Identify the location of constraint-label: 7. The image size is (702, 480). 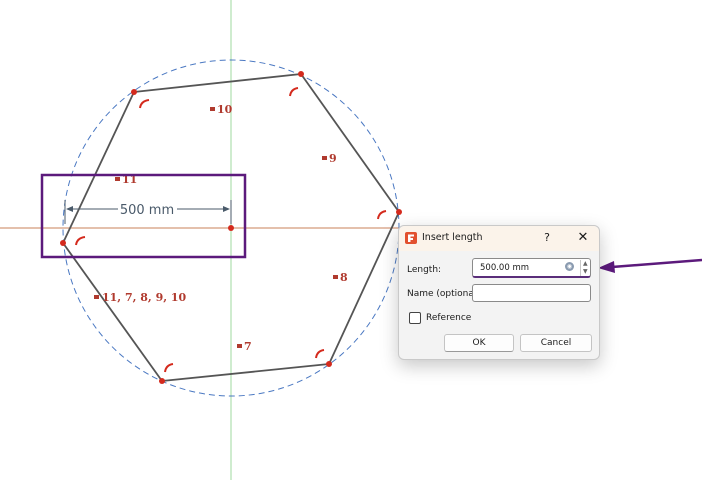
(248, 346).